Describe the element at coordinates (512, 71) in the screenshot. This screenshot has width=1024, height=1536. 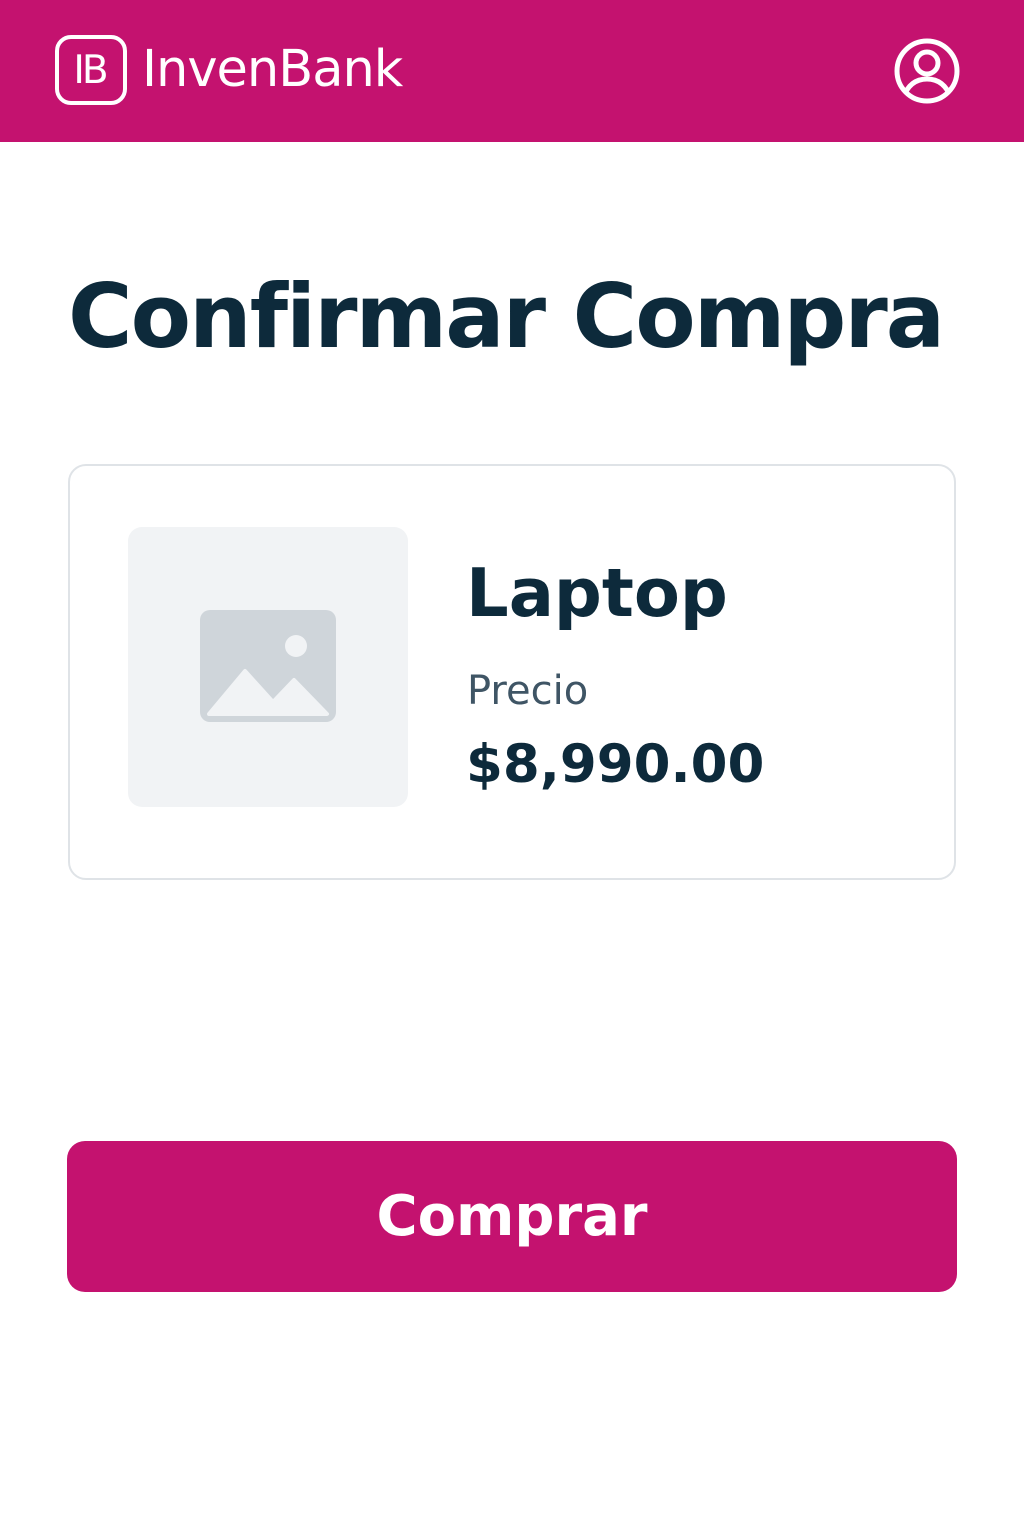
I see `app-header: IB InvenBank` at that location.